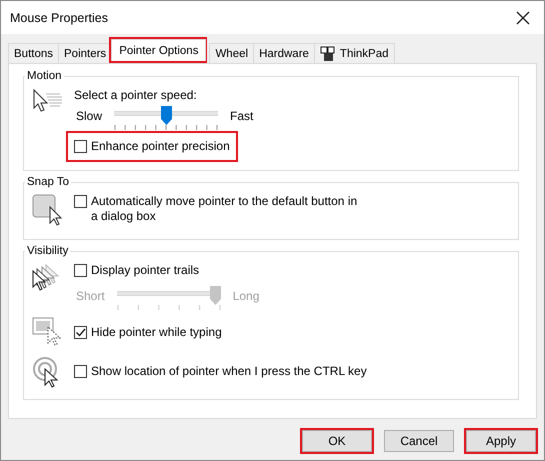 The width and height of the screenshot is (545, 461). I want to click on close-icon, so click(523, 17).